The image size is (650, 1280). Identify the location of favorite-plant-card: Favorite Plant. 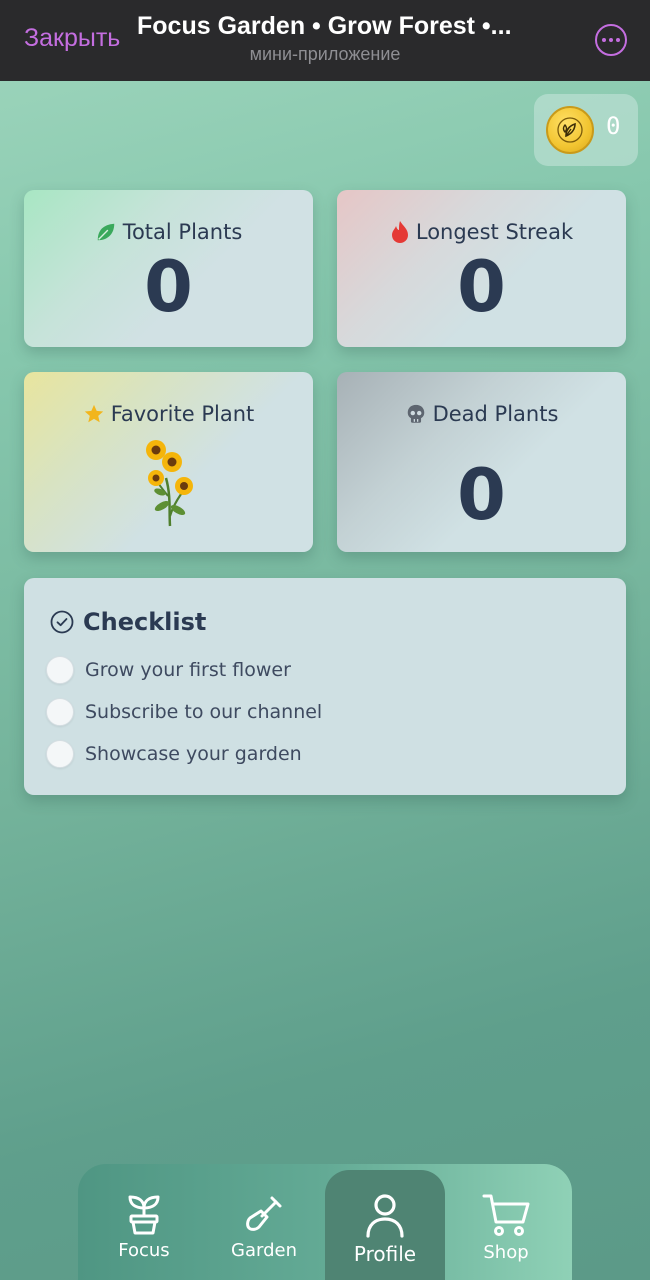
(168, 462).